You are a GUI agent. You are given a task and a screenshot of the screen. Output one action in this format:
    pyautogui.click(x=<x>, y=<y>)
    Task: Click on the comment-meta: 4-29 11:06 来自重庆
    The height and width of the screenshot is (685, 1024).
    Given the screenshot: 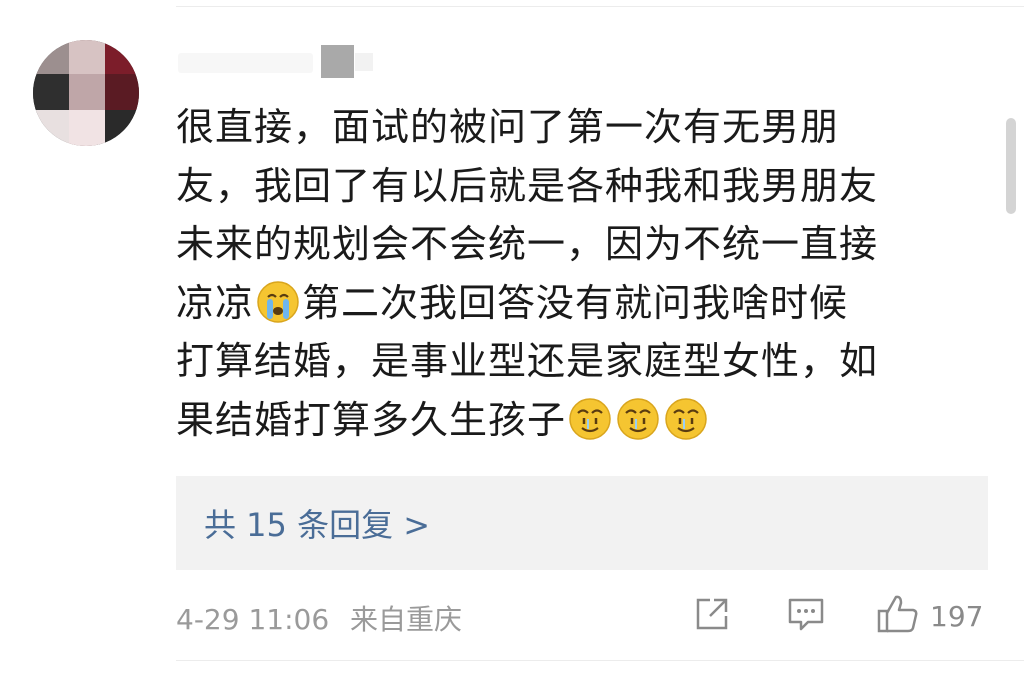 What is the action you would take?
    pyautogui.click(x=319, y=618)
    